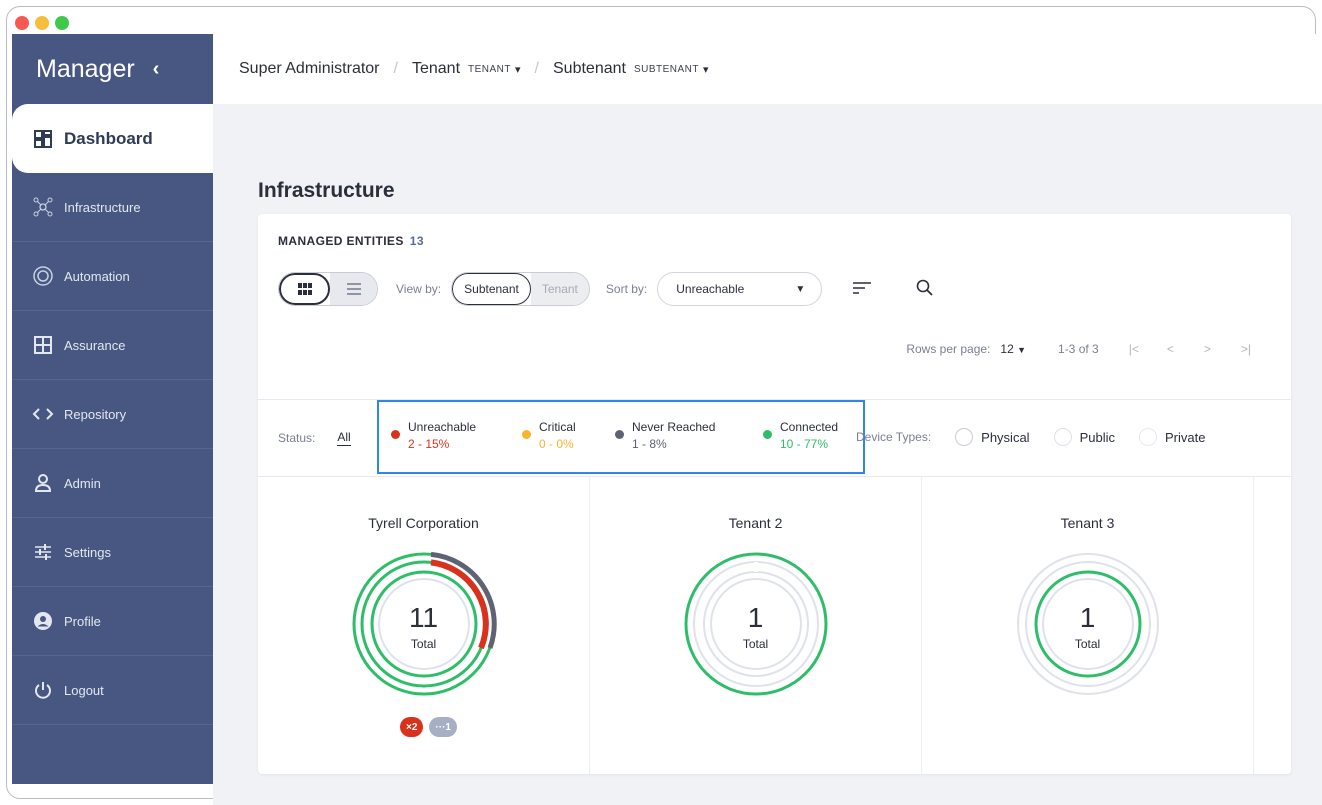 The image size is (1322, 805). I want to click on status-value: 2 - 15%, so click(429, 444).